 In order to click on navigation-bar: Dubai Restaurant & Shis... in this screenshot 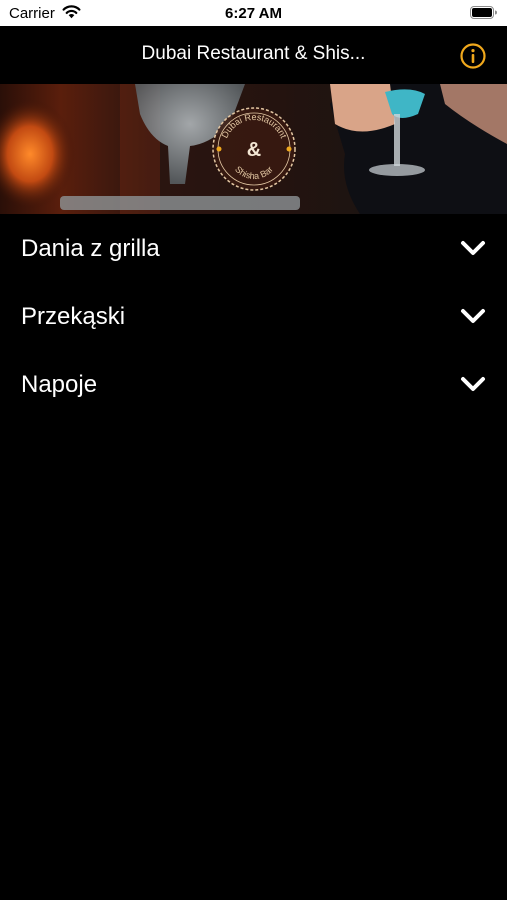, I will do `click(253, 55)`.